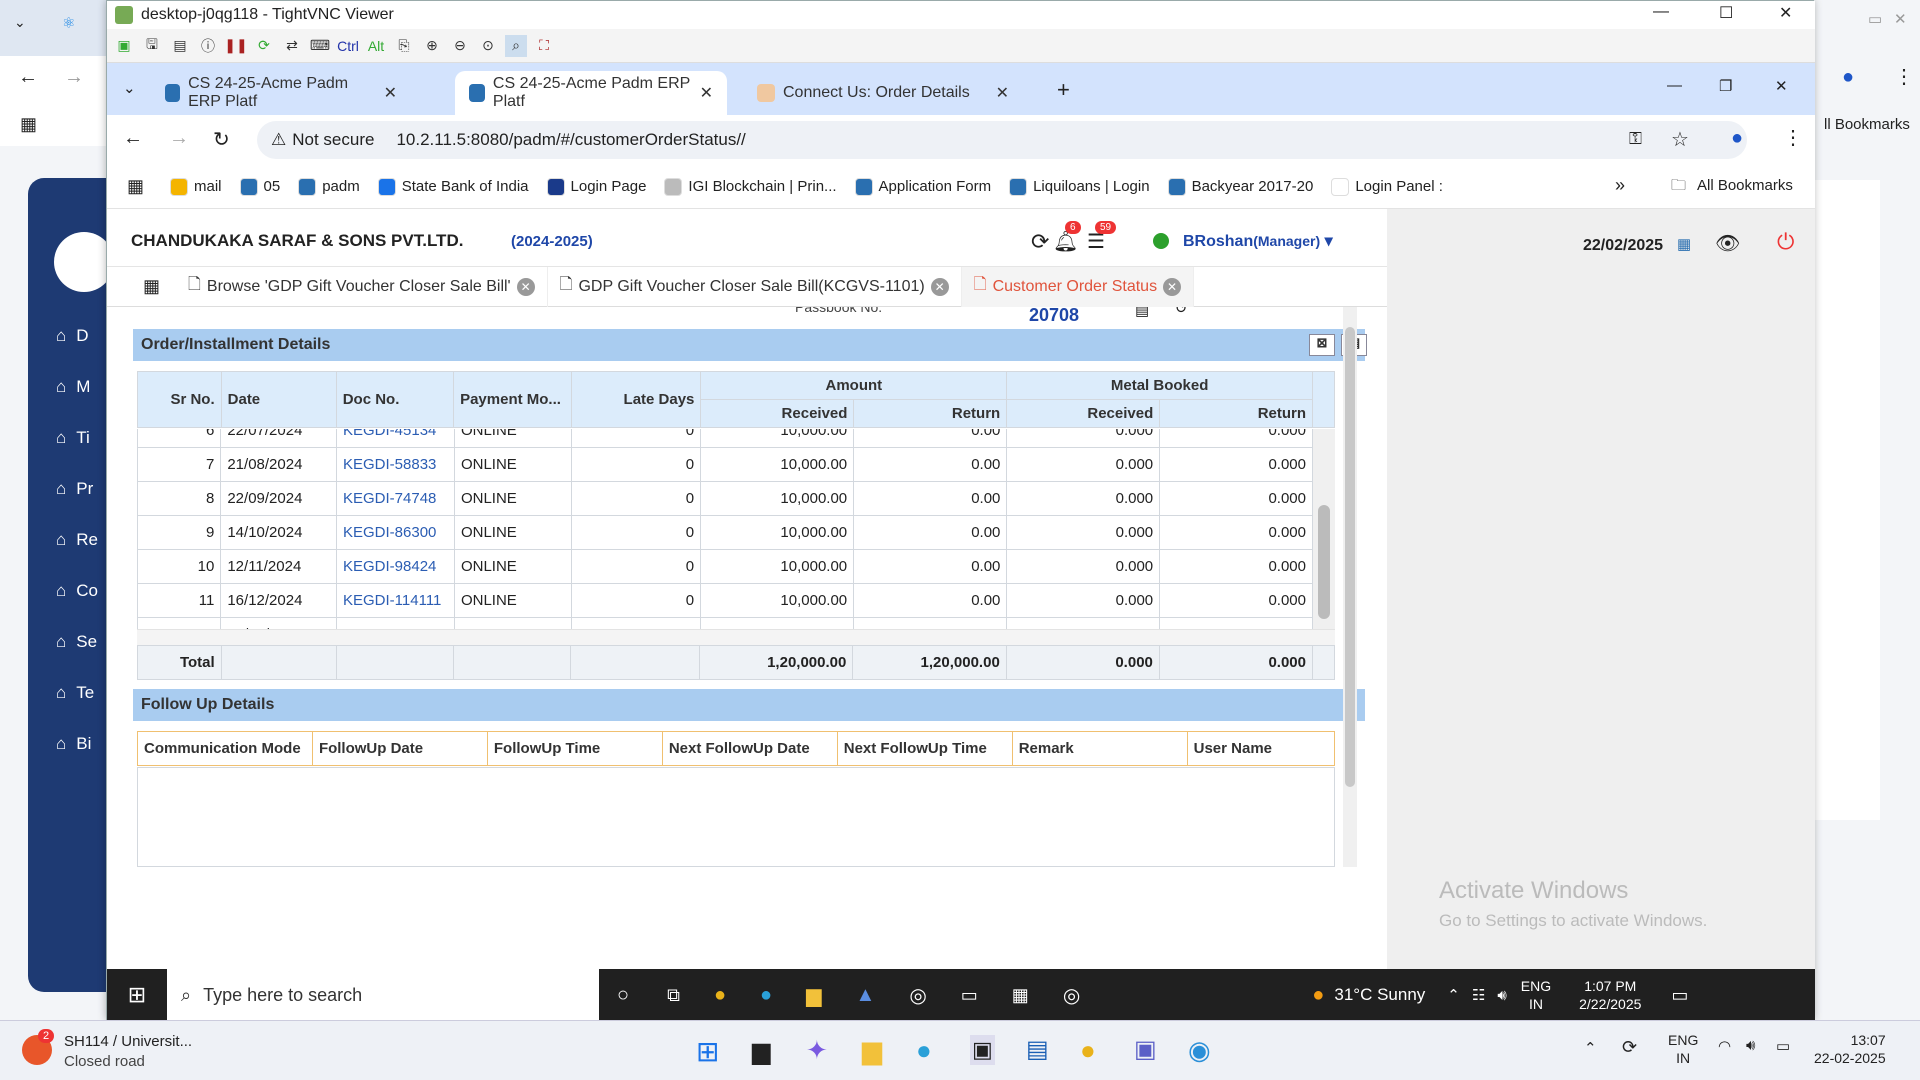 This screenshot has height=1080, width=1920. I want to click on remote-search-box: ⌕ Type here to search, so click(383, 995).